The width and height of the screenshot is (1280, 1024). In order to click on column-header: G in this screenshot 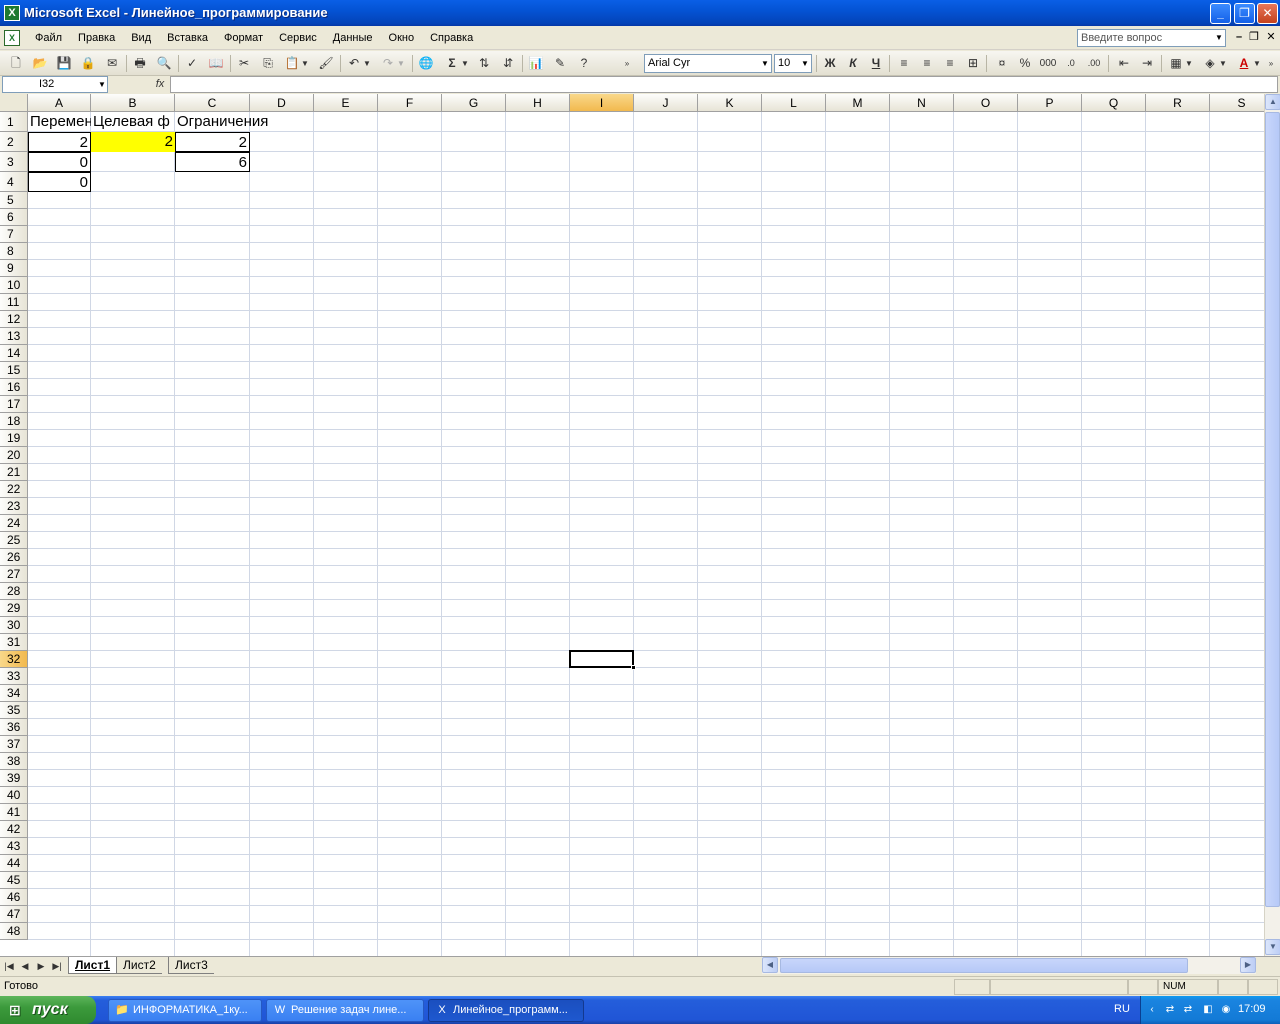, I will do `click(474, 103)`.